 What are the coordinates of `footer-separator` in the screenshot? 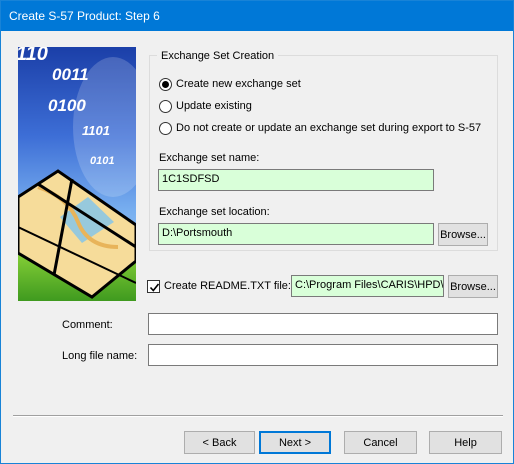 It's located at (258, 416).